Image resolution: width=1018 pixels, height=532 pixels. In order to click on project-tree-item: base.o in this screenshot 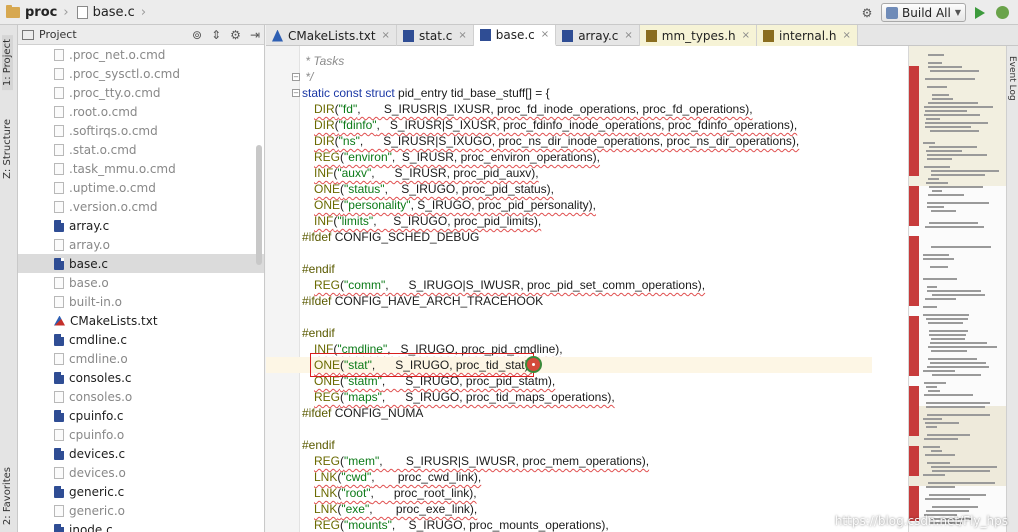, I will do `click(141, 282)`.